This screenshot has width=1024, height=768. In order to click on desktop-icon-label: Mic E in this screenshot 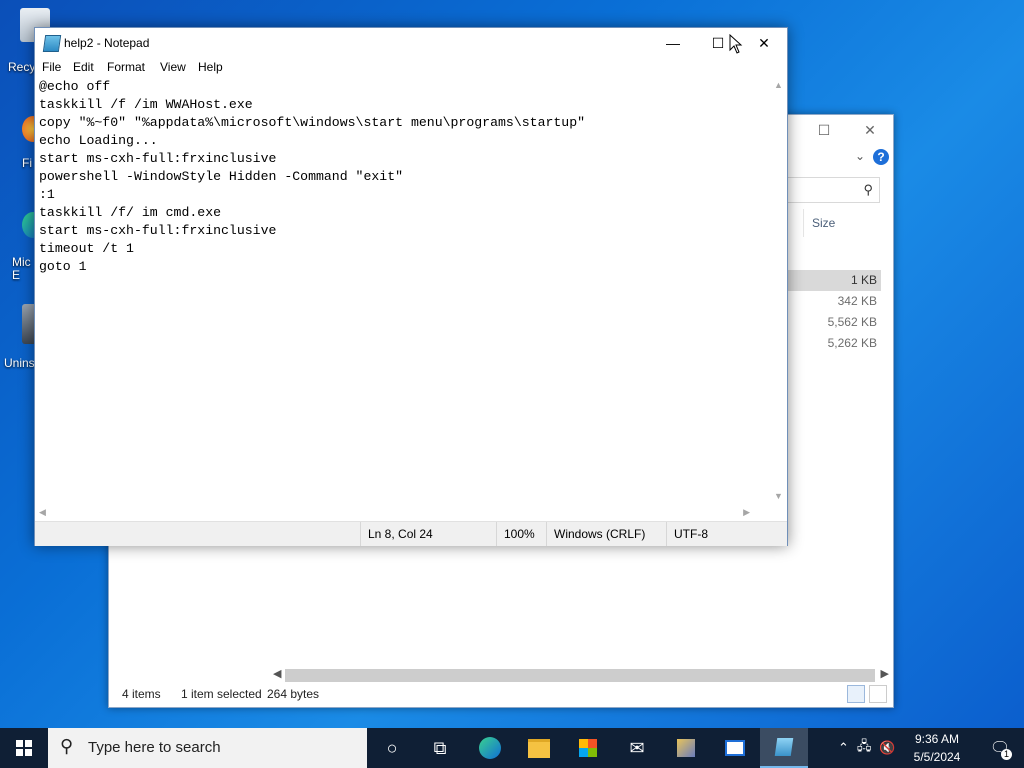, I will do `click(21, 268)`.